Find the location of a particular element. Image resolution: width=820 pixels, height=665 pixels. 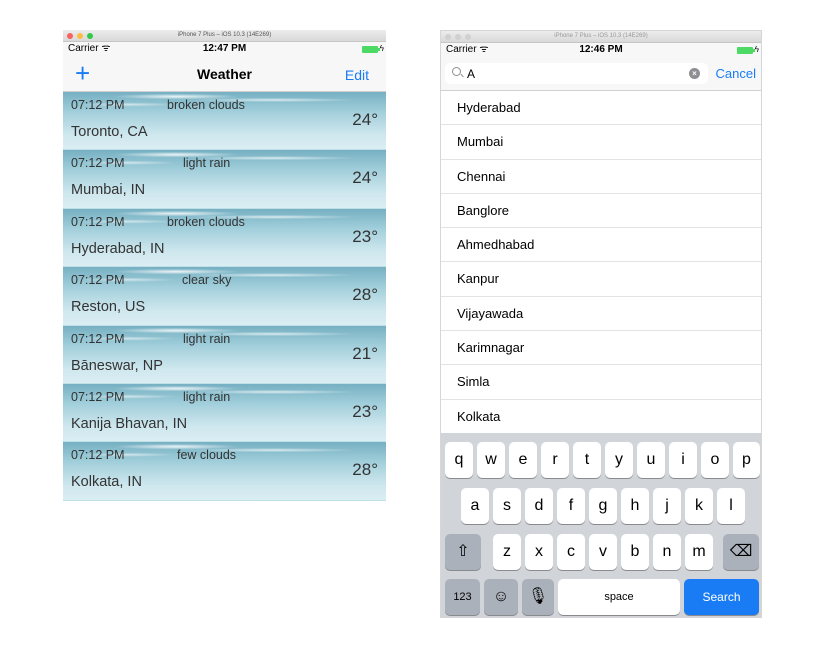

key-j: j is located at coordinates (667, 506).